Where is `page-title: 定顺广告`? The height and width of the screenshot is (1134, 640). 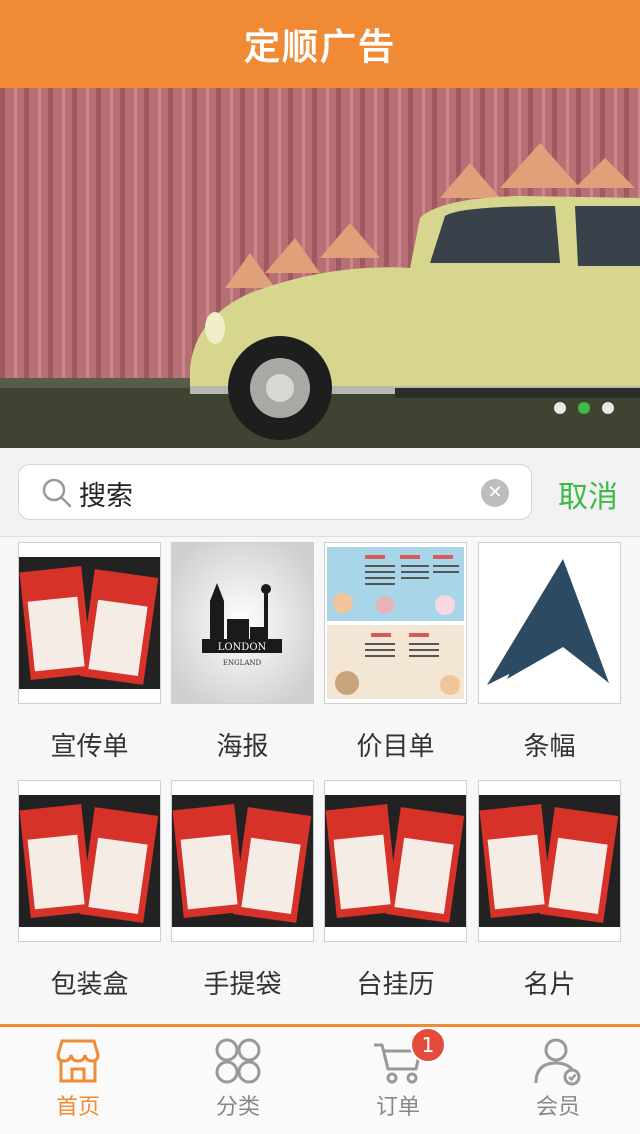 page-title: 定顺广告 is located at coordinates (319, 47).